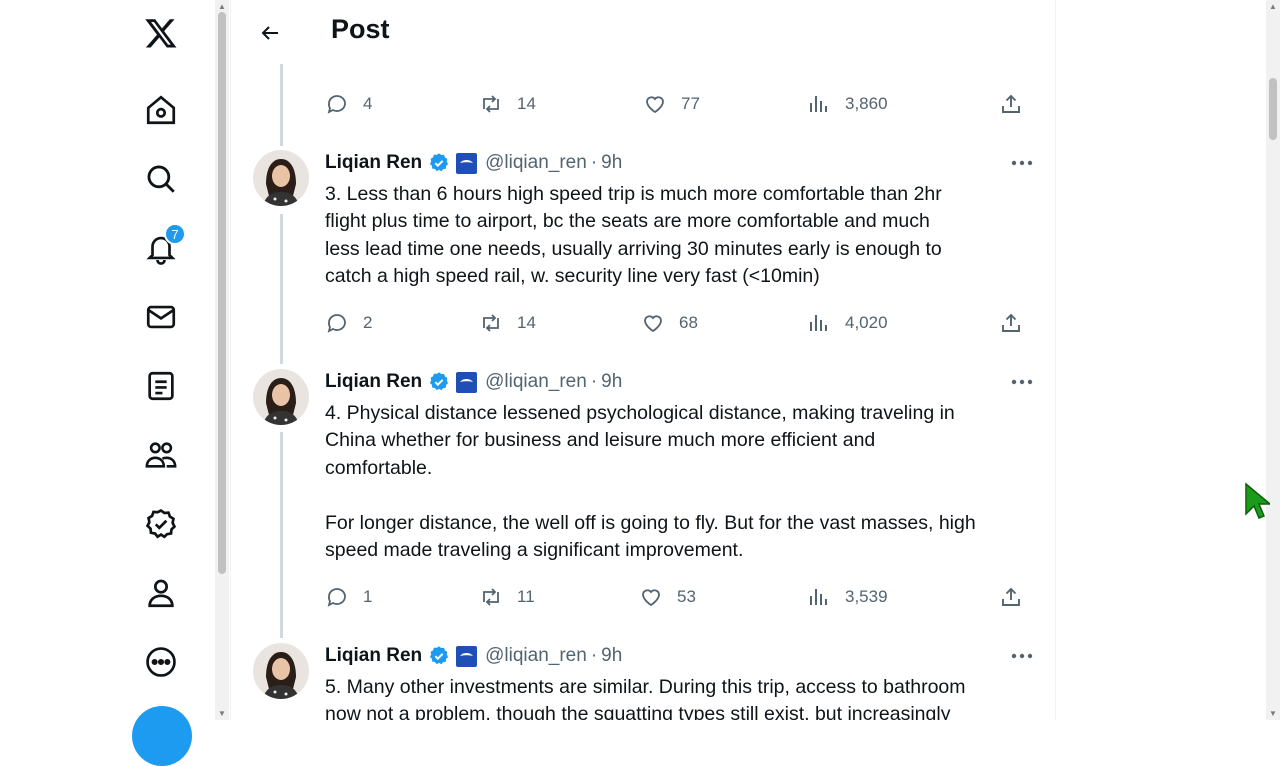  What do you see at coordinates (161, 110) in the screenshot?
I see `home-icon` at bounding box center [161, 110].